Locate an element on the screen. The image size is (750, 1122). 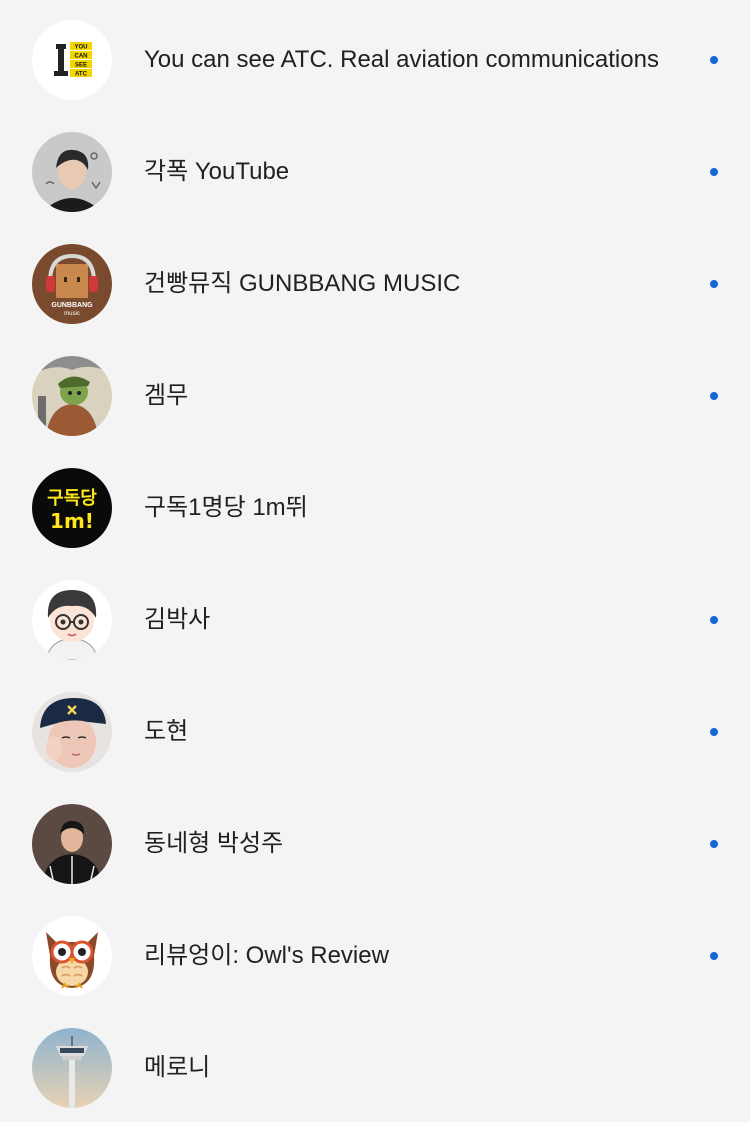
channel-name: 김박사 is located at coordinates (177, 619).